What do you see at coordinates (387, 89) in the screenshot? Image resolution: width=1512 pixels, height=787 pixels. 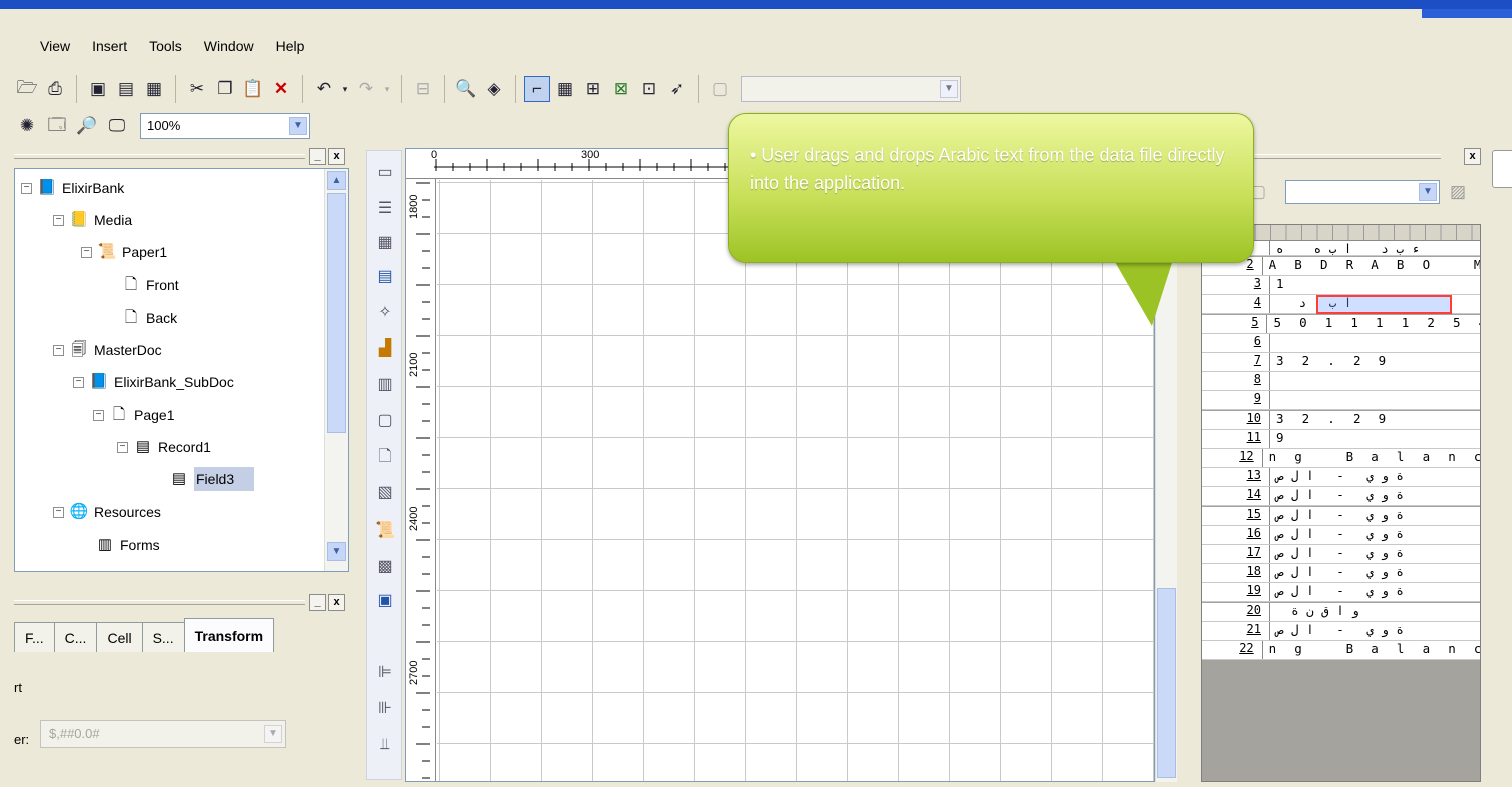 I see `redo-dropdown-icon: ▾` at bounding box center [387, 89].